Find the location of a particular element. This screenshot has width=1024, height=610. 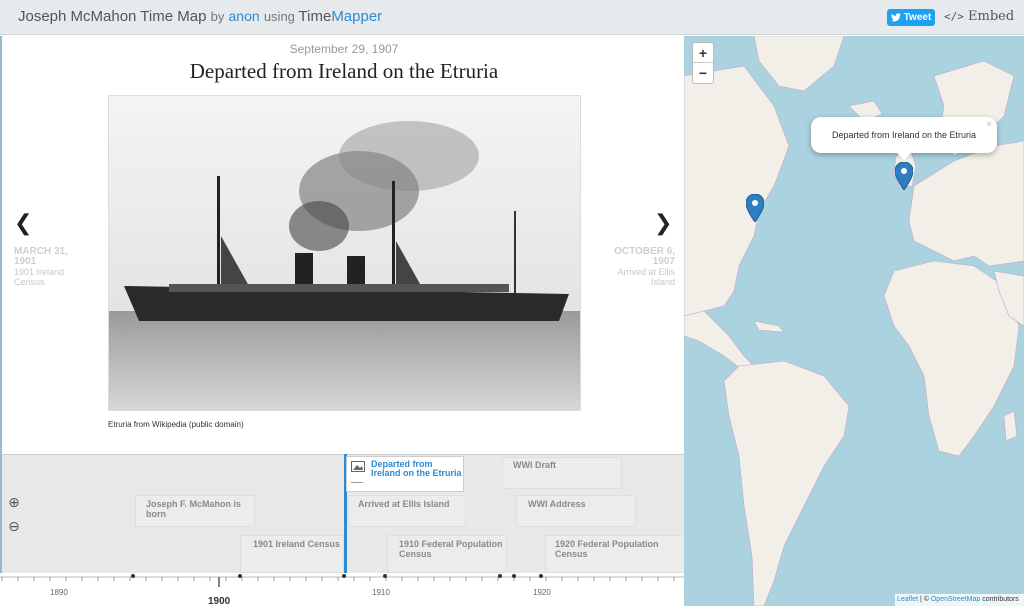

tweet-label: Tweet is located at coordinates (917, 17).